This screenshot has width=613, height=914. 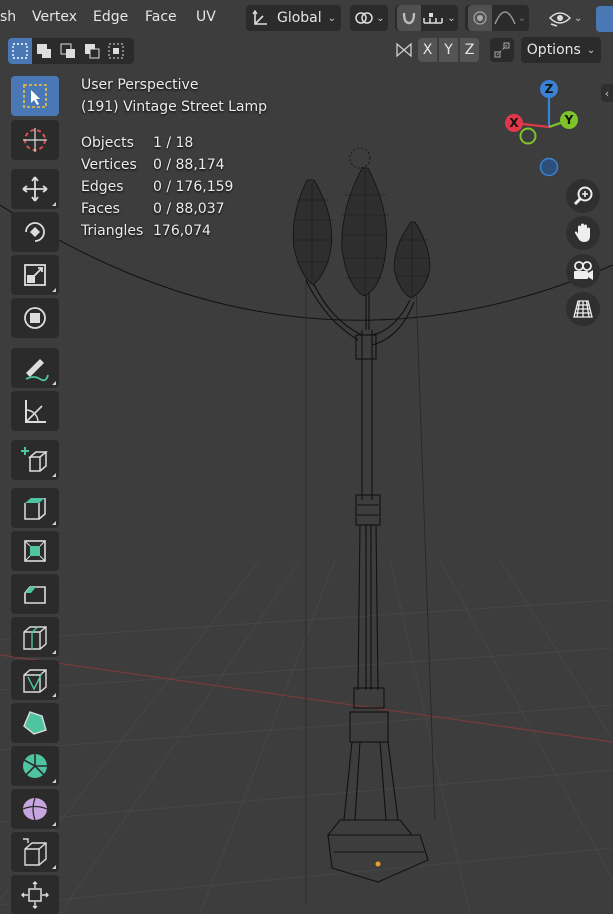 I want to click on stat-value: 176,074, so click(x=182, y=231).